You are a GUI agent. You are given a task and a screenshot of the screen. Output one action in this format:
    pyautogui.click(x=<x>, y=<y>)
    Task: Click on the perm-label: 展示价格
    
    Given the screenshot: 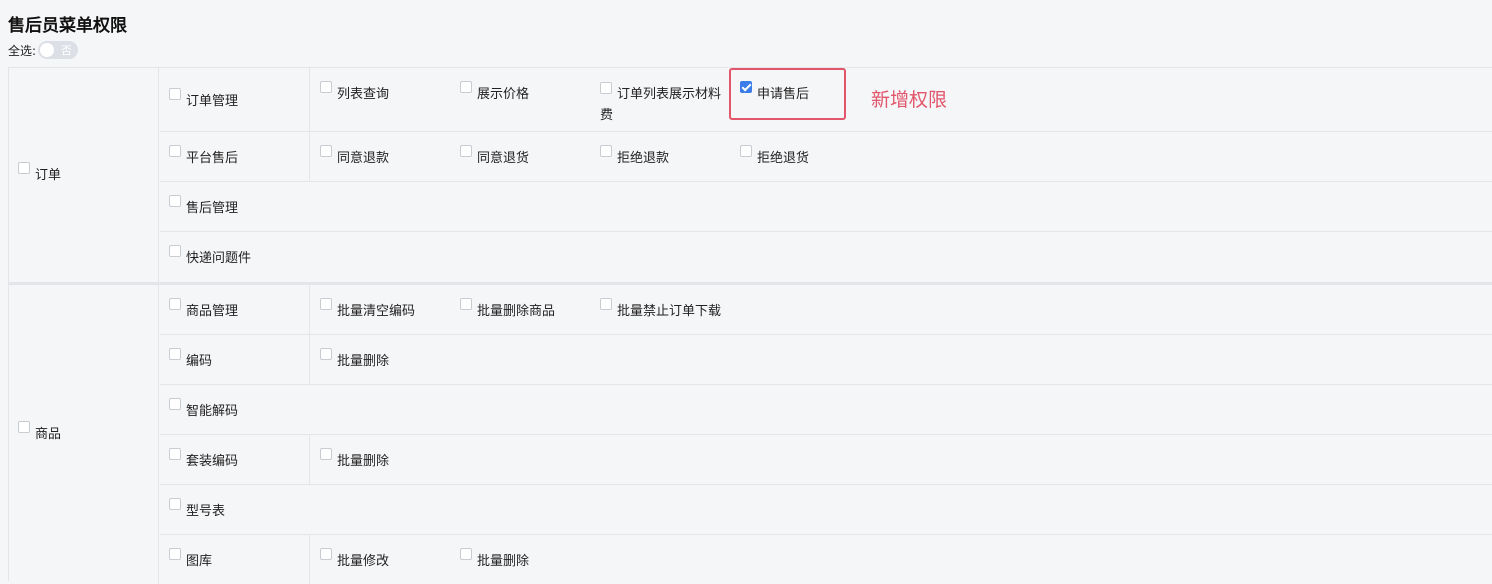 What is the action you would take?
    pyautogui.click(x=503, y=94)
    